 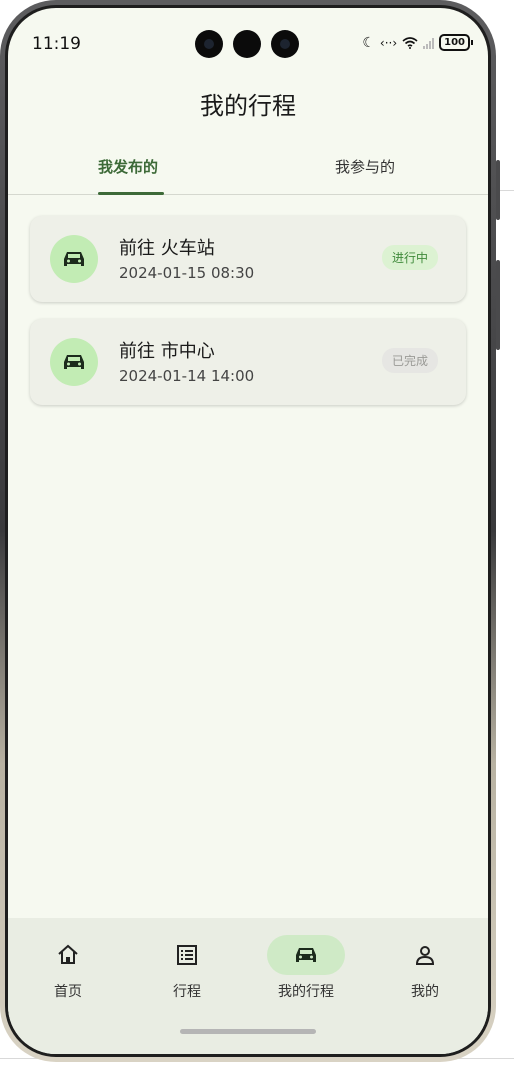 I want to click on trip-datetime: 2024-01-14 14:00, so click(x=187, y=376).